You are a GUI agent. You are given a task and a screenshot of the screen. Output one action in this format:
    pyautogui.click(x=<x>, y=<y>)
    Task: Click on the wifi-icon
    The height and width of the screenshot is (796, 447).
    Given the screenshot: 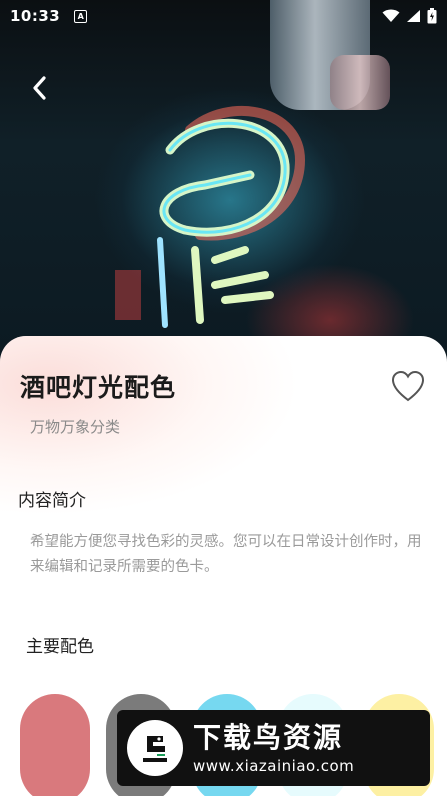 What is the action you would take?
    pyautogui.click(x=391, y=15)
    